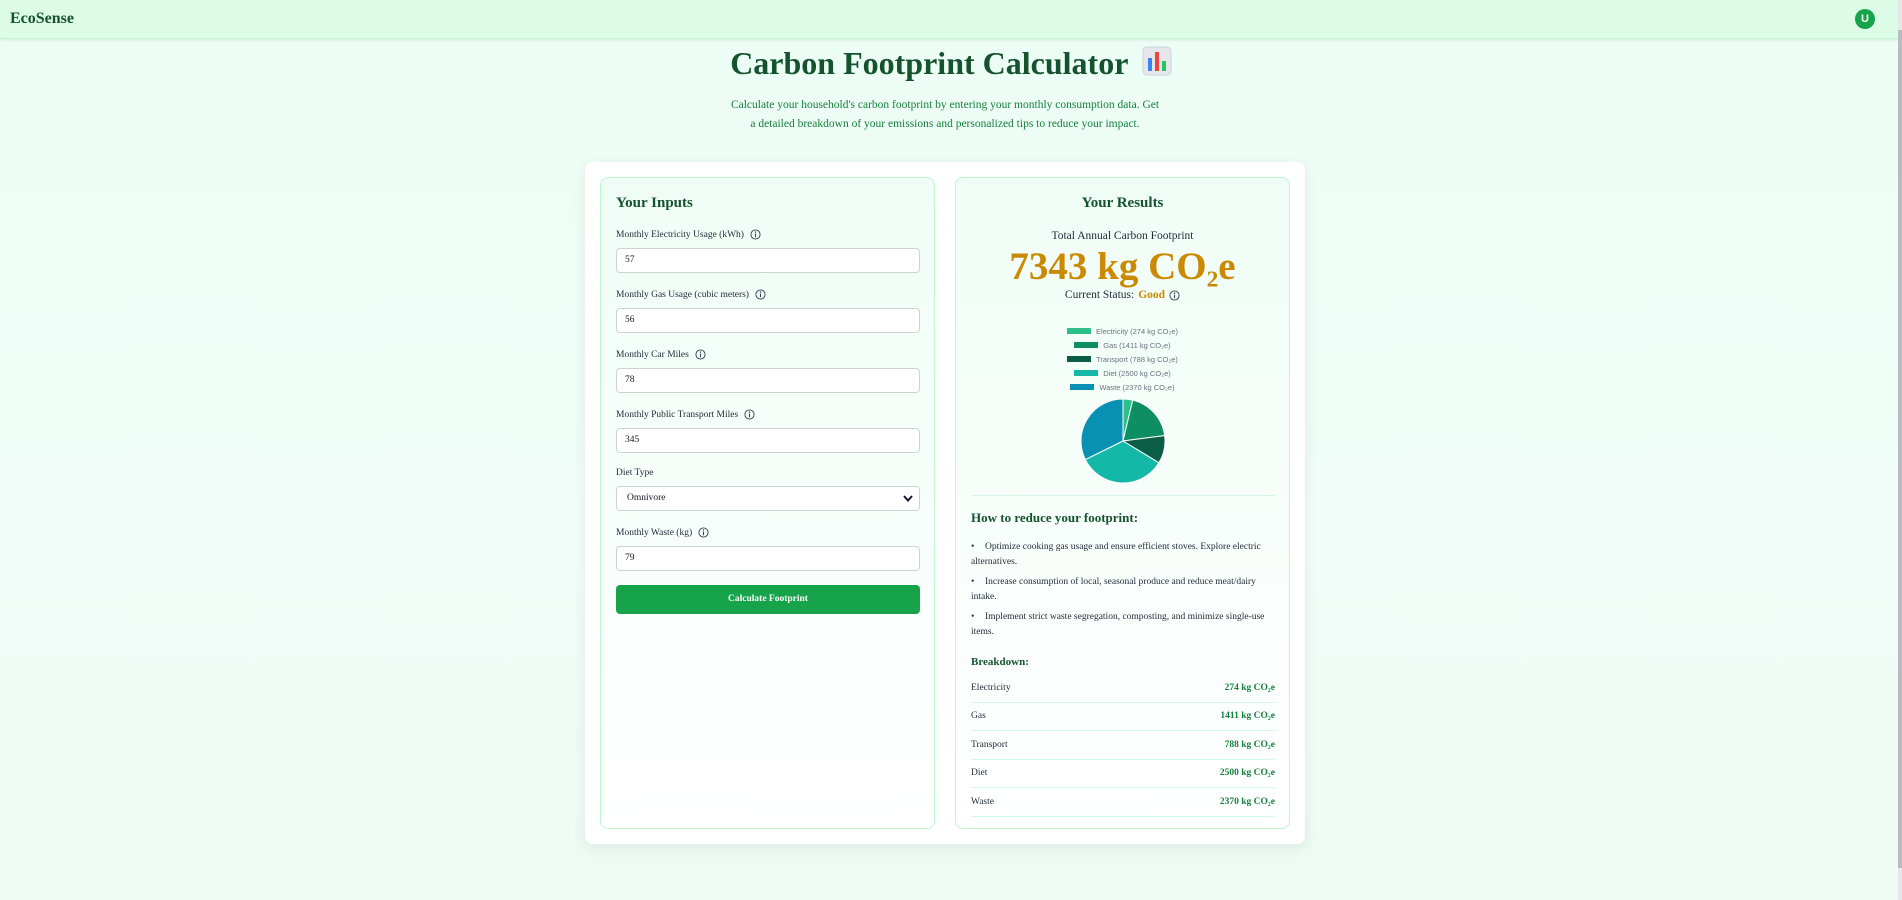  I want to click on emissions-pie-chart, so click(1123, 441).